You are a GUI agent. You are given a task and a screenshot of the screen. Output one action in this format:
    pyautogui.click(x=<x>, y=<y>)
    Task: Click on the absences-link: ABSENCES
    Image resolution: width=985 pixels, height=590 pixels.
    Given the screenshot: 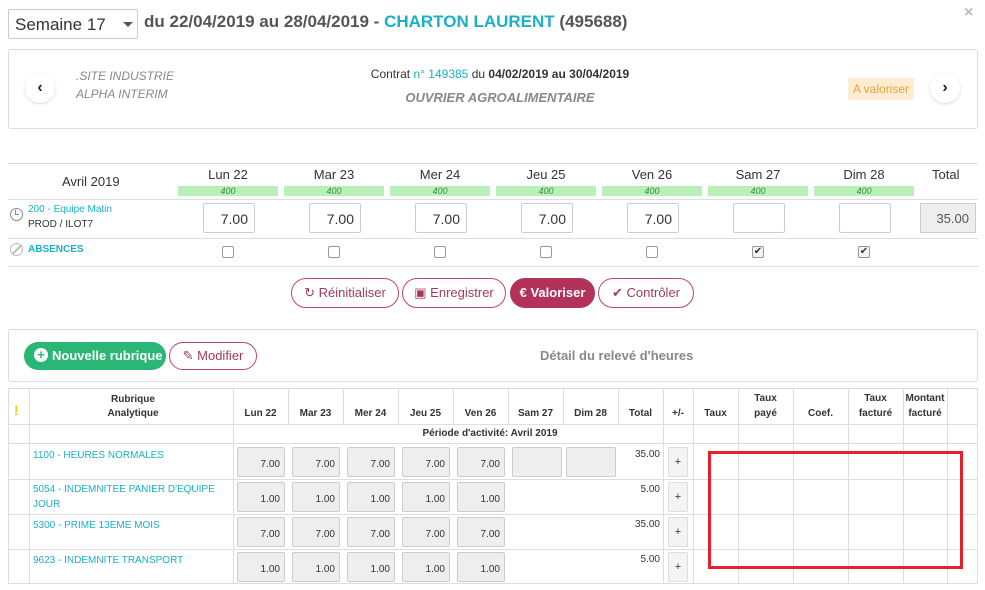 What is the action you would take?
    pyautogui.click(x=56, y=249)
    